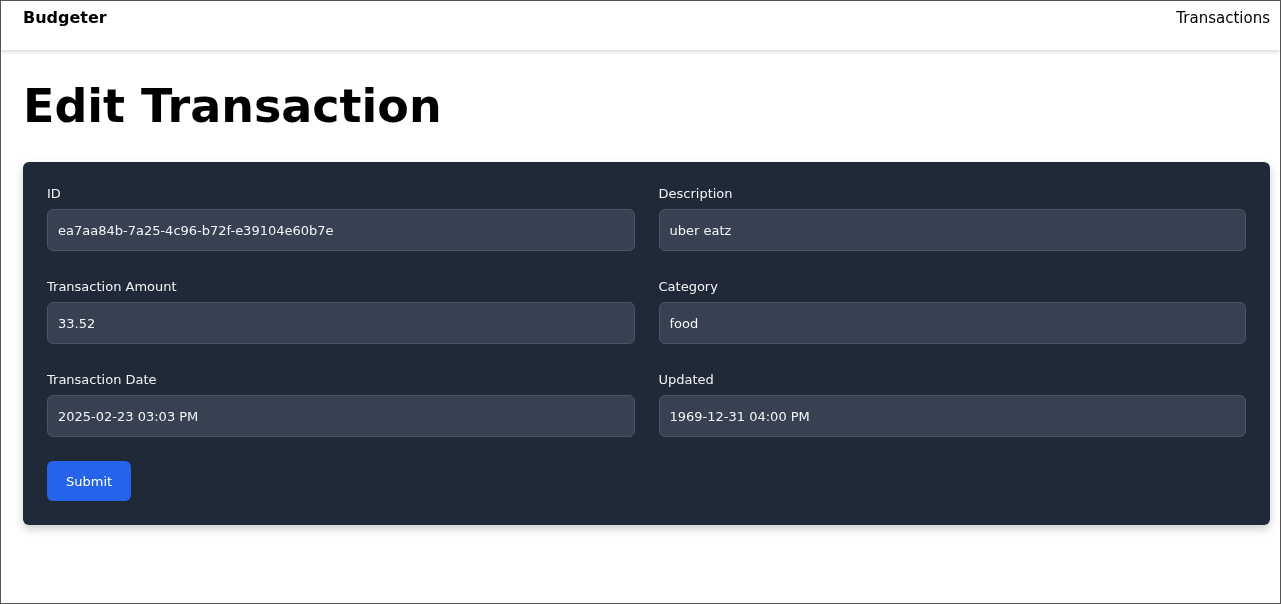 This screenshot has height=604, width=1281. I want to click on field-label: Transaction Date, so click(102, 379).